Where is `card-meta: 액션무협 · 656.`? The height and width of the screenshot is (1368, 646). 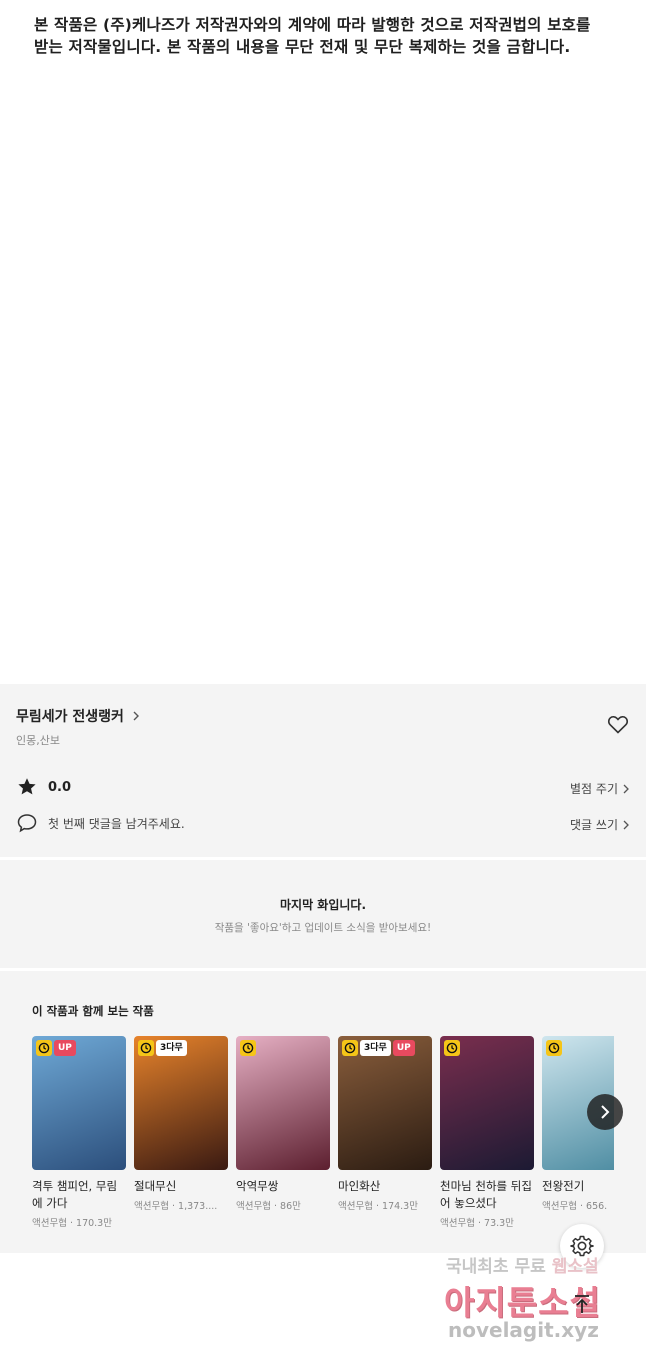
card-meta: 액션무협 · 656. is located at coordinates (575, 1206).